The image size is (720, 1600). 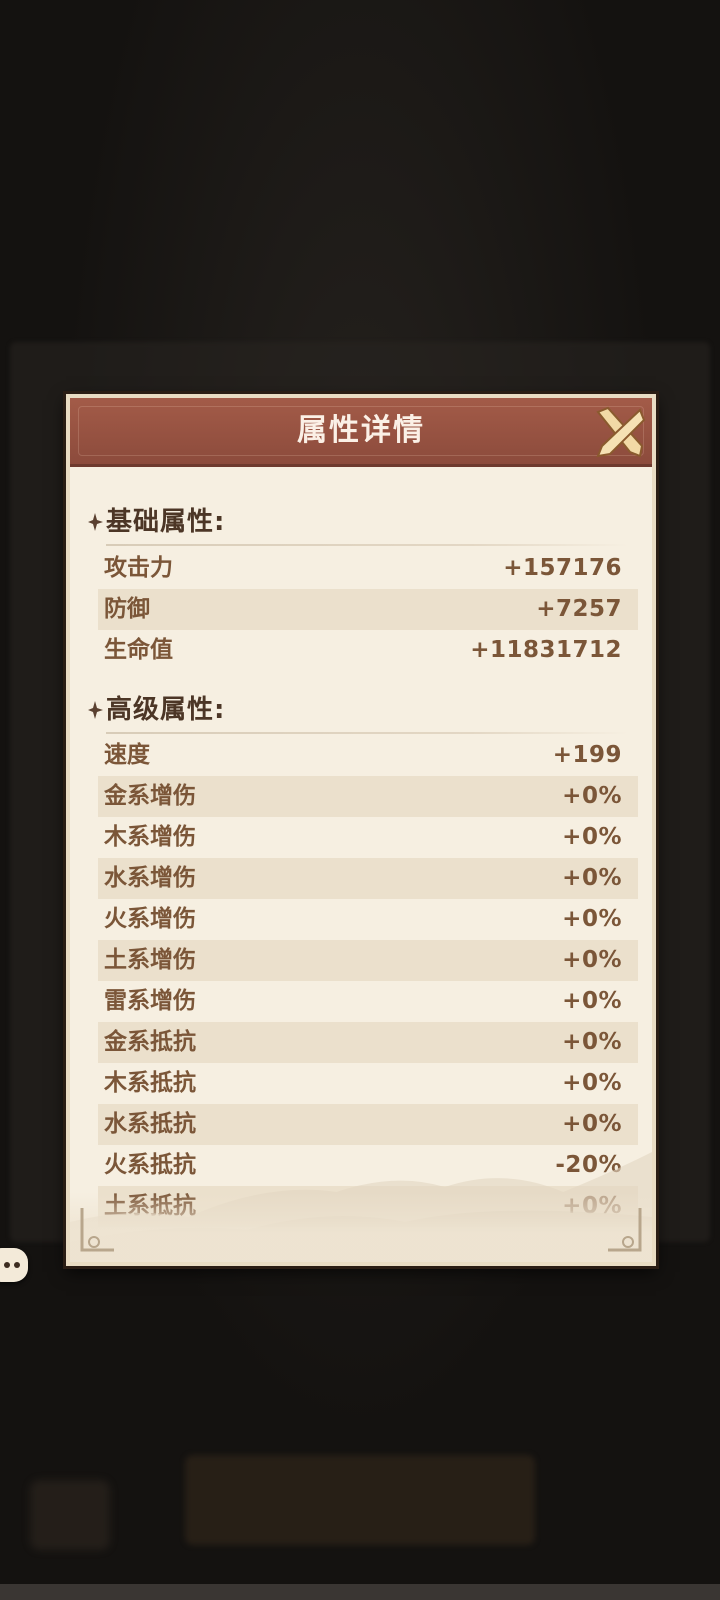 What do you see at coordinates (368, 1206) in the screenshot?
I see `attribute-row: 土系抵抗 +0%` at bounding box center [368, 1206].